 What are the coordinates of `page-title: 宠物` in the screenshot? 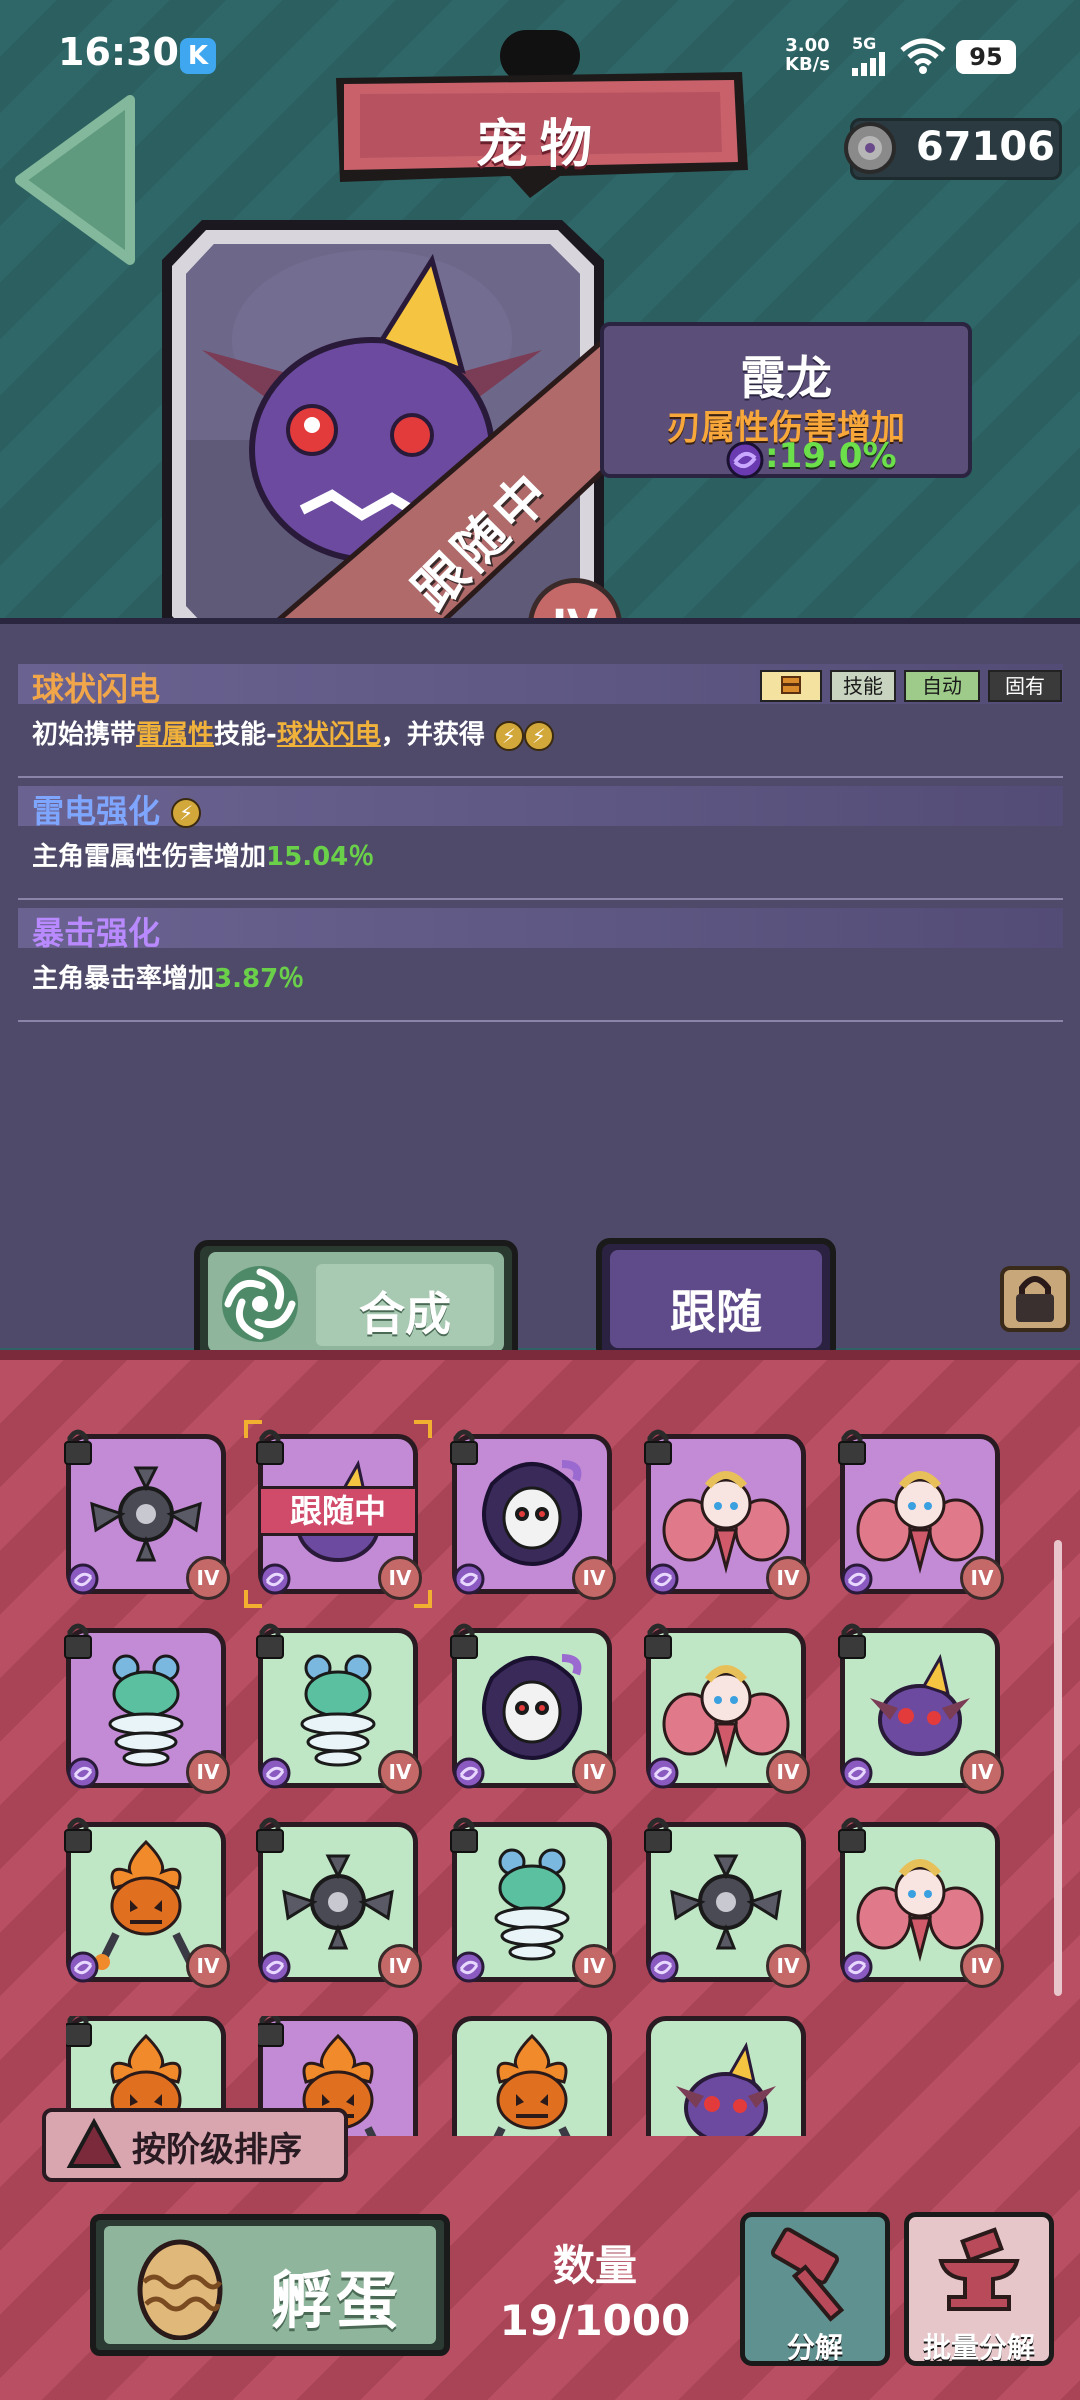 It's located at (539, 145).